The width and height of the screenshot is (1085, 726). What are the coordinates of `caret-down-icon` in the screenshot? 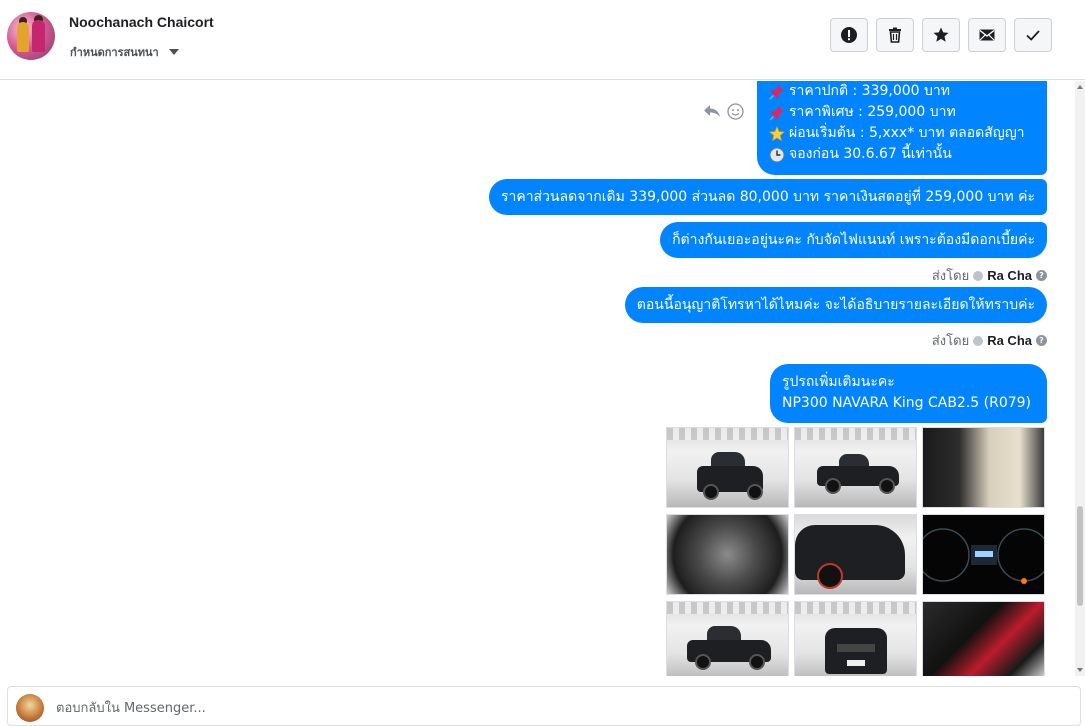 It's located at (173, 52).